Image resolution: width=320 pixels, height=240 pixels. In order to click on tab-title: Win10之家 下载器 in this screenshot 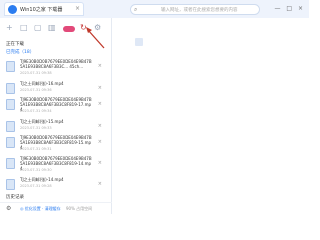, I will do `click(41, 10)`.